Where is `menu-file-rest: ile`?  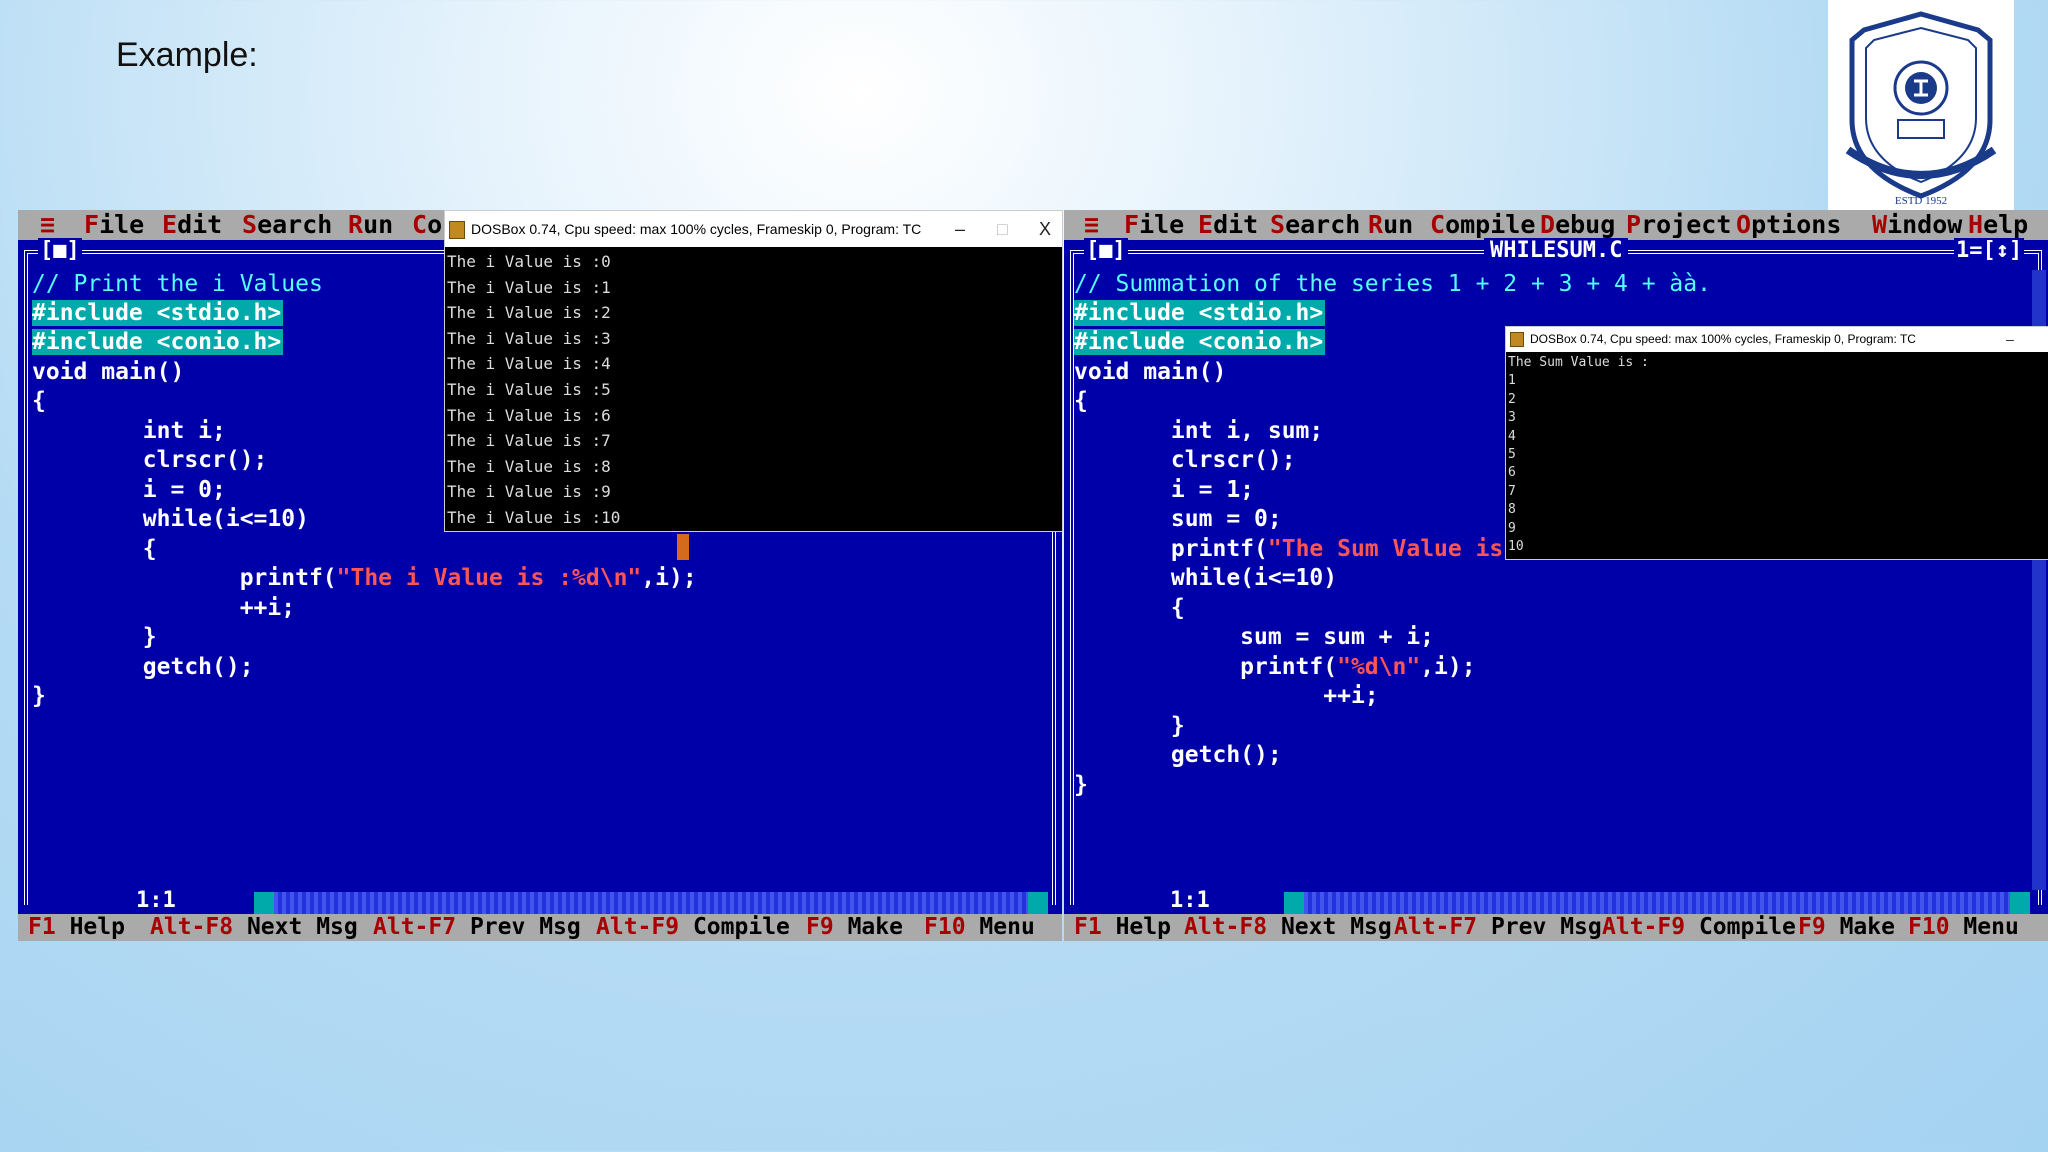
menu-file-rest: ile is located at coordinates (122, 224).